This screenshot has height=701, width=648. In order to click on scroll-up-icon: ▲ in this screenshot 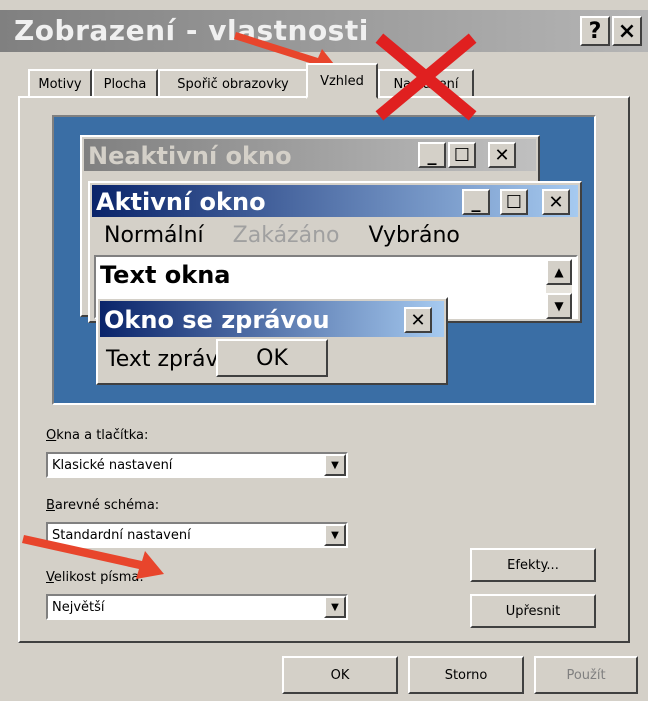, I will do `click(559, 272)`.